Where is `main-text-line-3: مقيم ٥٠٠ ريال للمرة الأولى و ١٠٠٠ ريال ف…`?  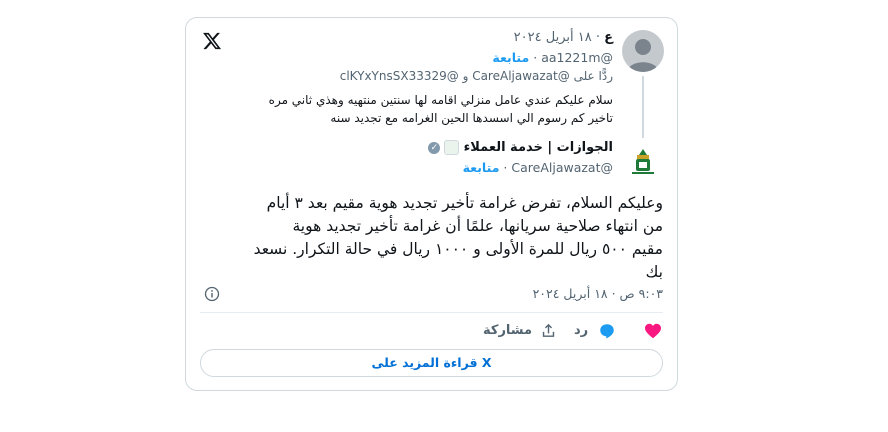 main-text-line-3: مقيم ٥٠٠ ريال للمرة الأولى و ١٠٠٠ ريال ف… is located at coordinates (458, 249).